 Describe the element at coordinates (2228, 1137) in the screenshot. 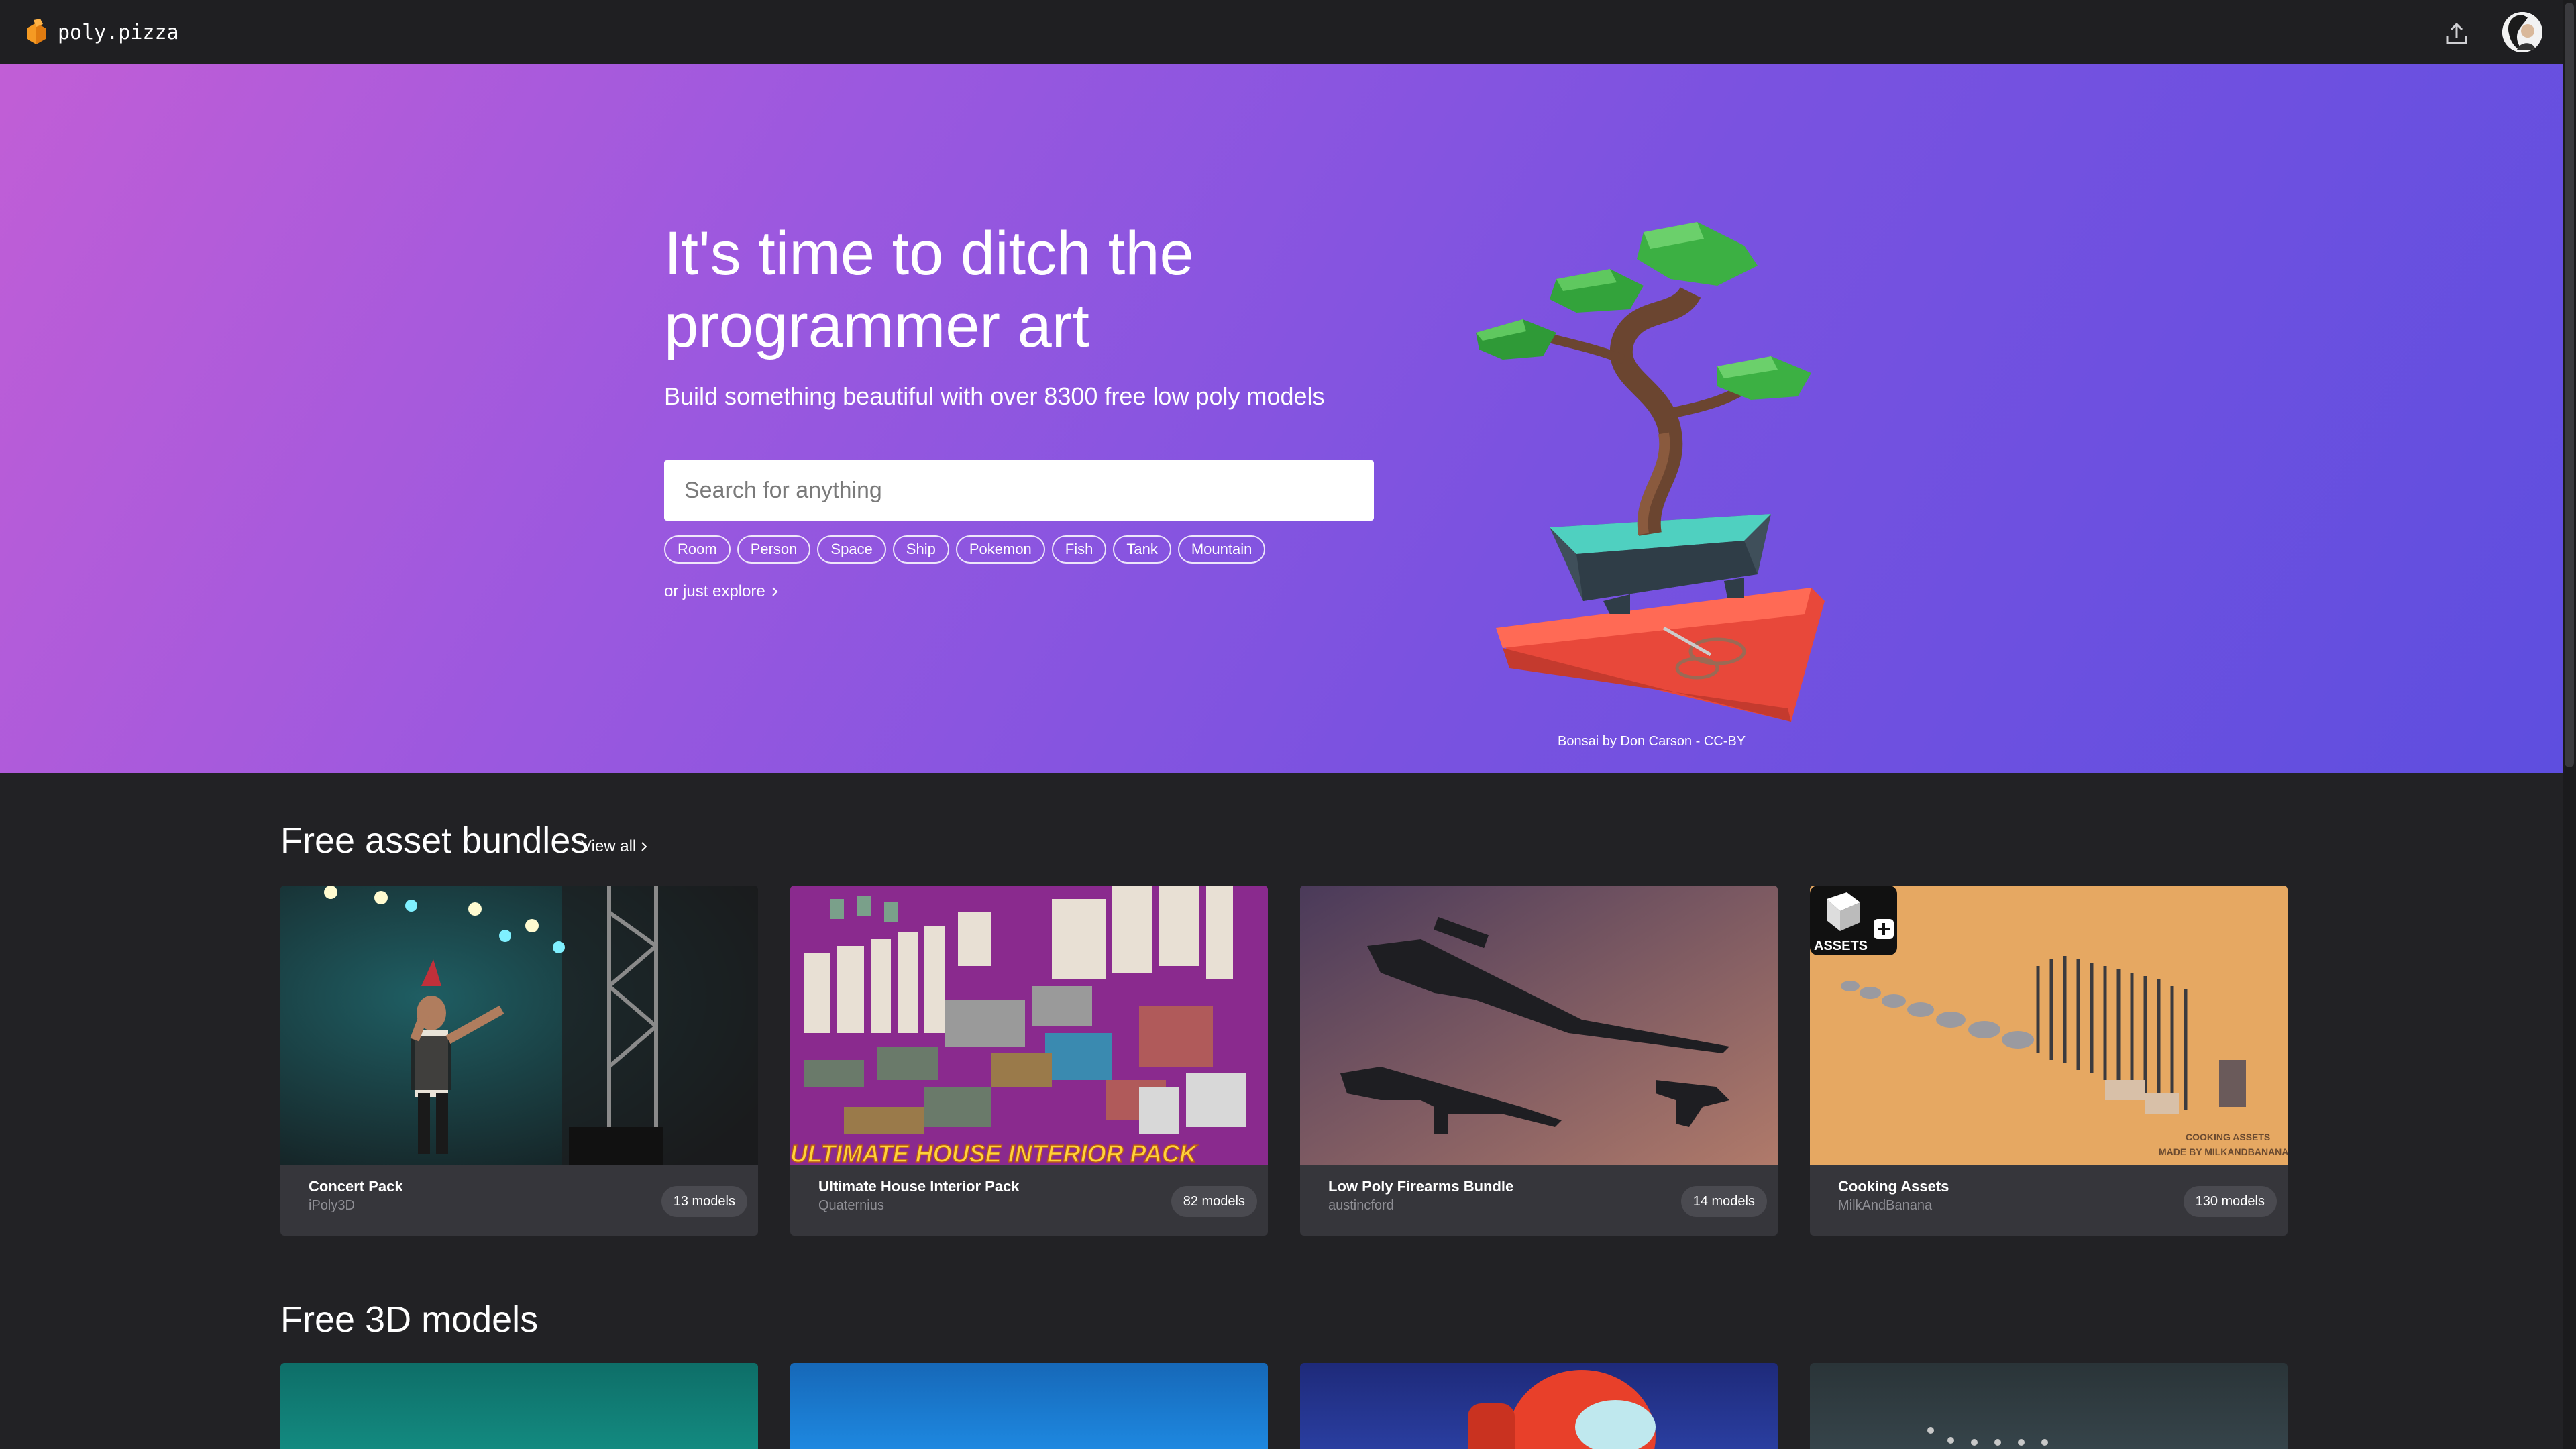

I see `thumbnail-caption: COOKING ASSETS` at that location.